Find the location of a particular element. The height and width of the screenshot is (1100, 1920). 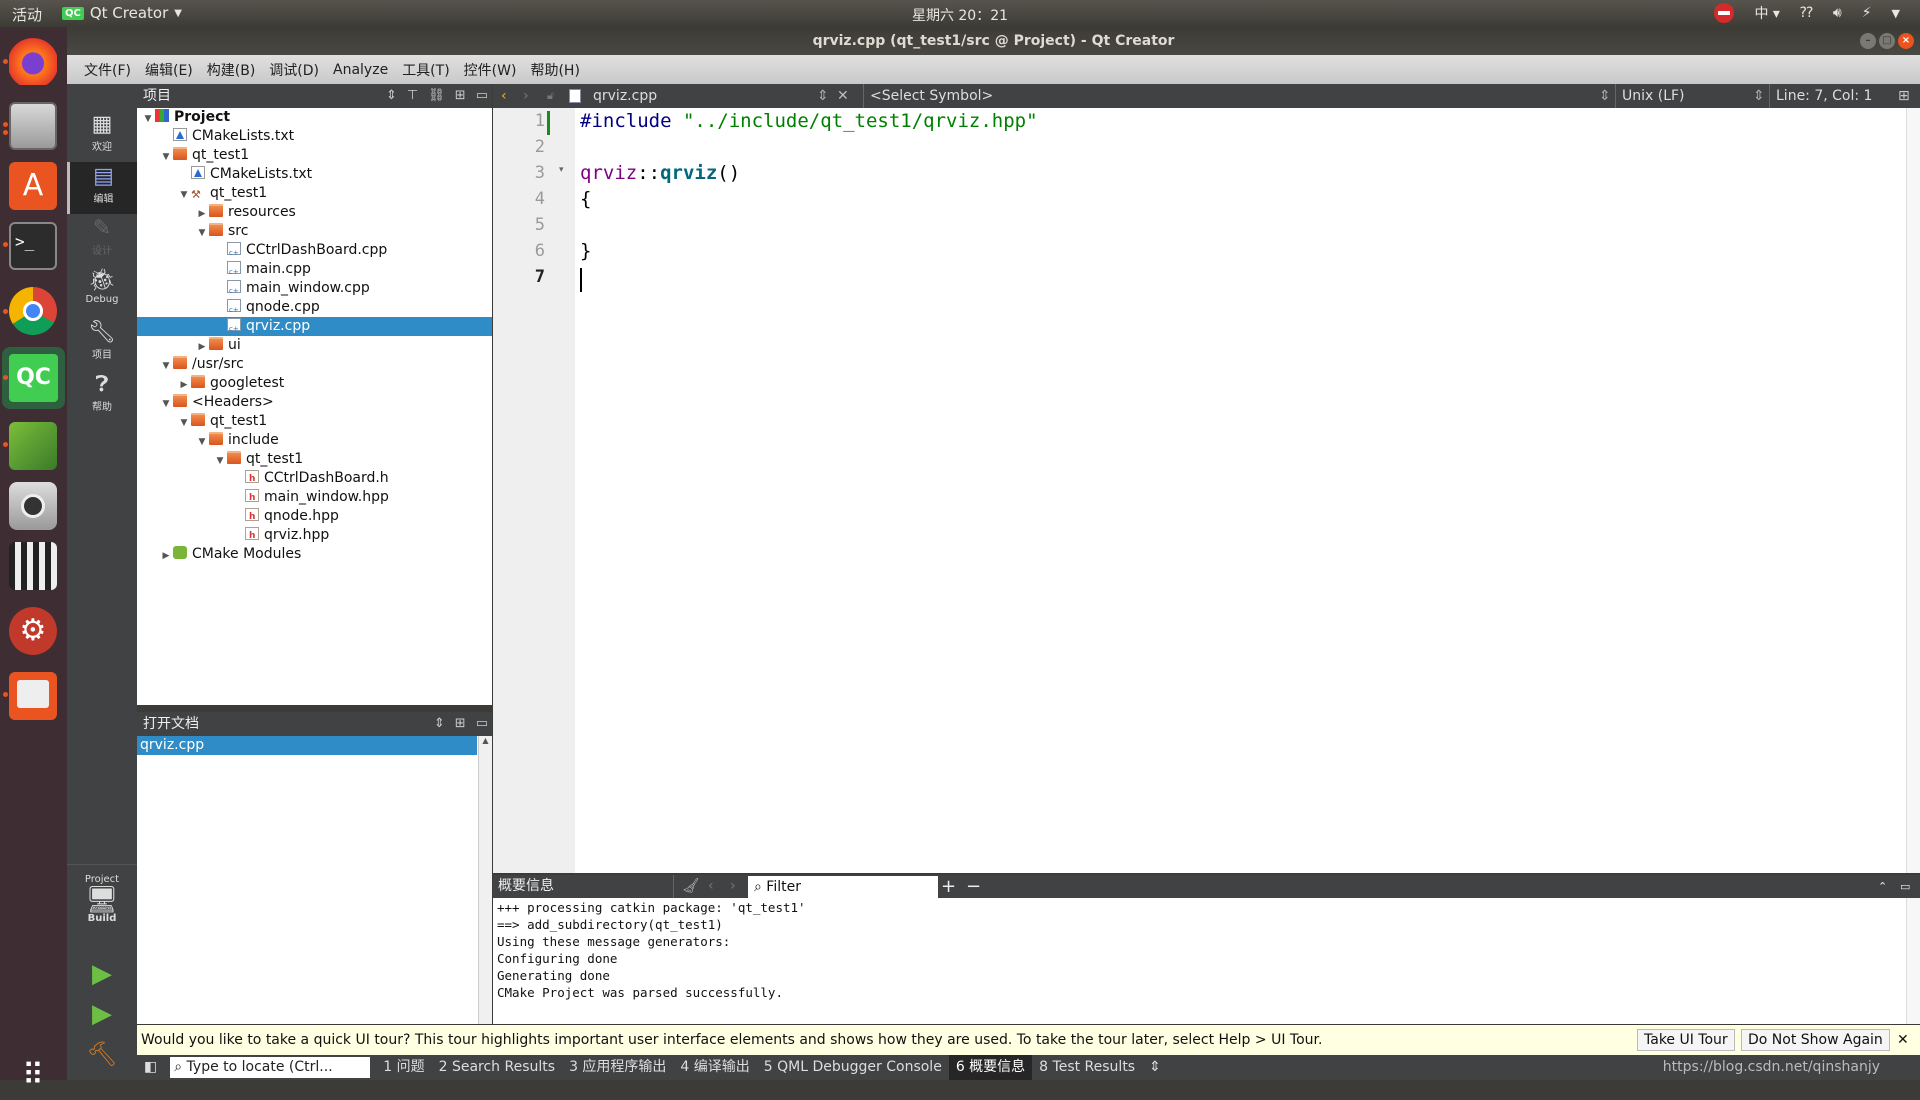

mode-debug: 🐞︎ Debug is located at coordinates (102, 292).